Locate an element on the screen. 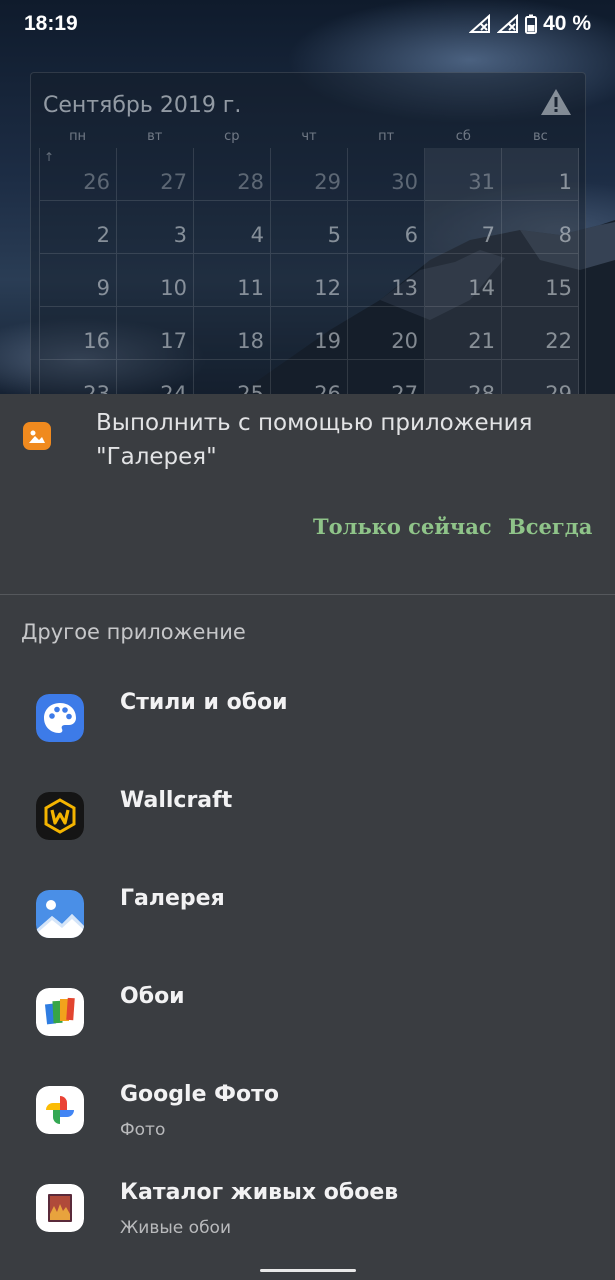 Image resolution: width=615 pixels, height=1280 pixels. status-time: 18:19 is located at coordinates (51, 23).